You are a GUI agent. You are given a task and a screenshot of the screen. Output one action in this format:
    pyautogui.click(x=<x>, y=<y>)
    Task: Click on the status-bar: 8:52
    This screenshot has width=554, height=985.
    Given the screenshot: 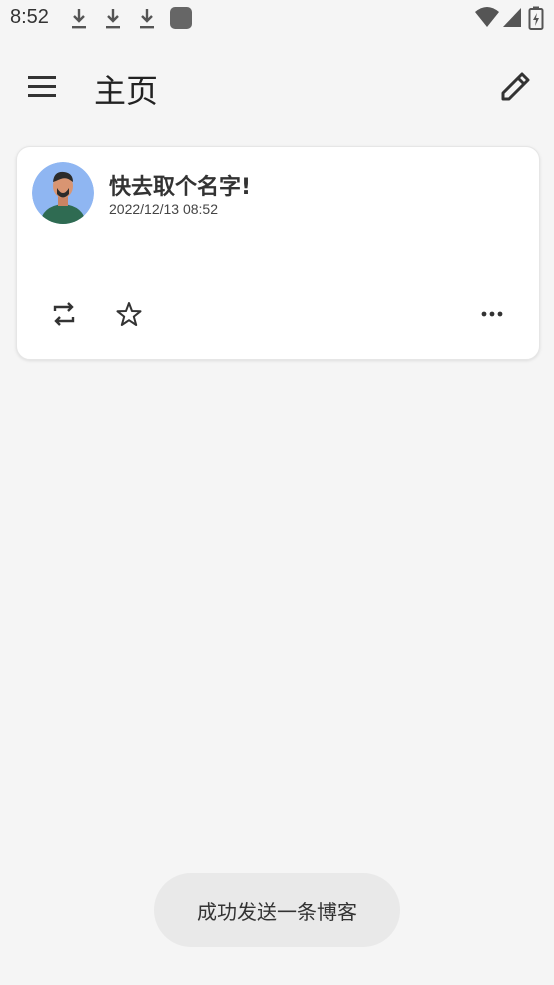 What is the action you would take?
    pyautogui.click(x=277, y=20)
    